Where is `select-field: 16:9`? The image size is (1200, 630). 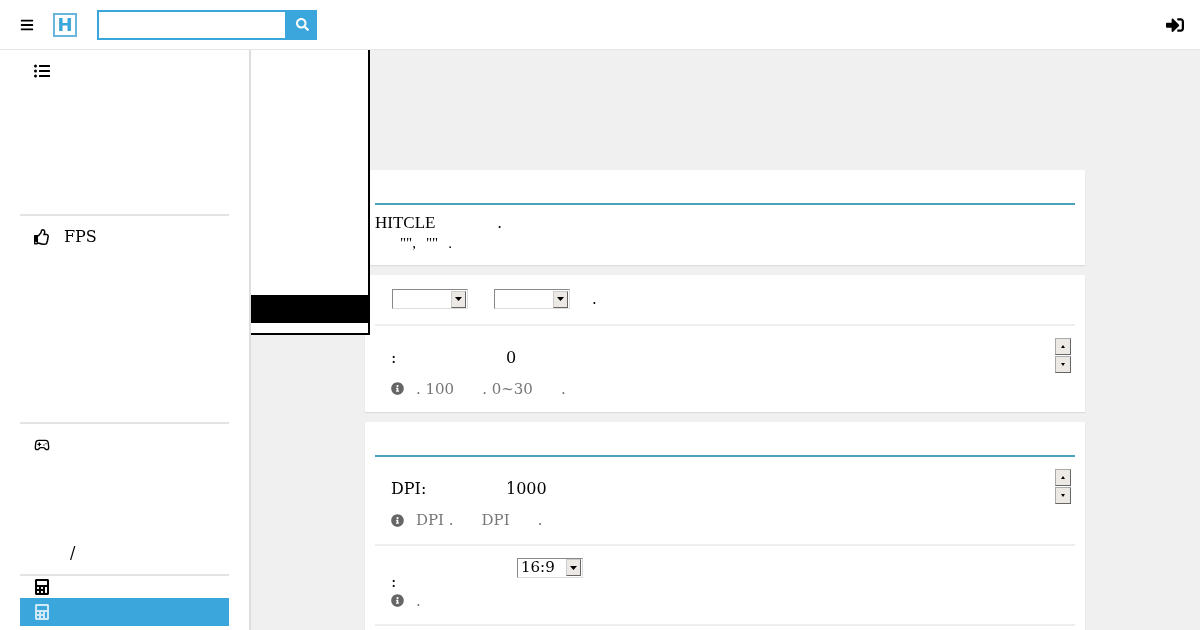
select-field: 16:9 is located at coordinates (550, 567).